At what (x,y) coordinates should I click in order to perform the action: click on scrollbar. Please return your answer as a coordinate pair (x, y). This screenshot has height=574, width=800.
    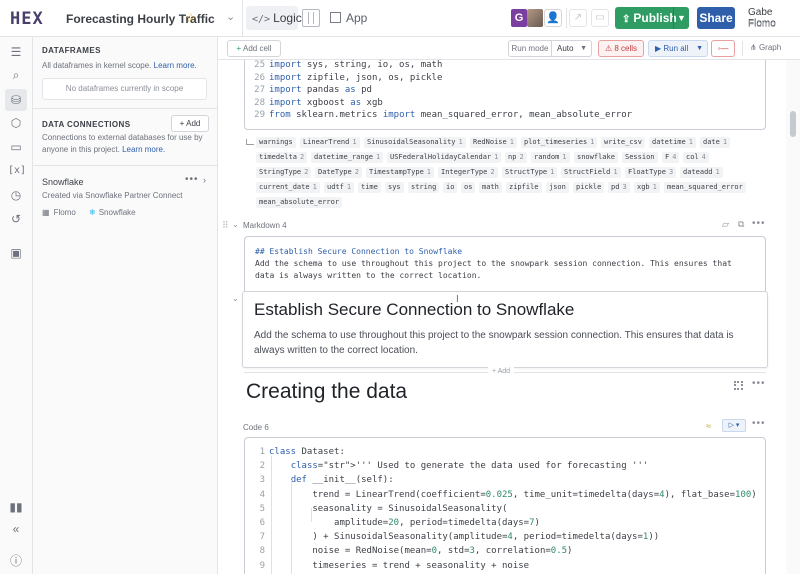
    Looking at the image, I should click on (793, 317).